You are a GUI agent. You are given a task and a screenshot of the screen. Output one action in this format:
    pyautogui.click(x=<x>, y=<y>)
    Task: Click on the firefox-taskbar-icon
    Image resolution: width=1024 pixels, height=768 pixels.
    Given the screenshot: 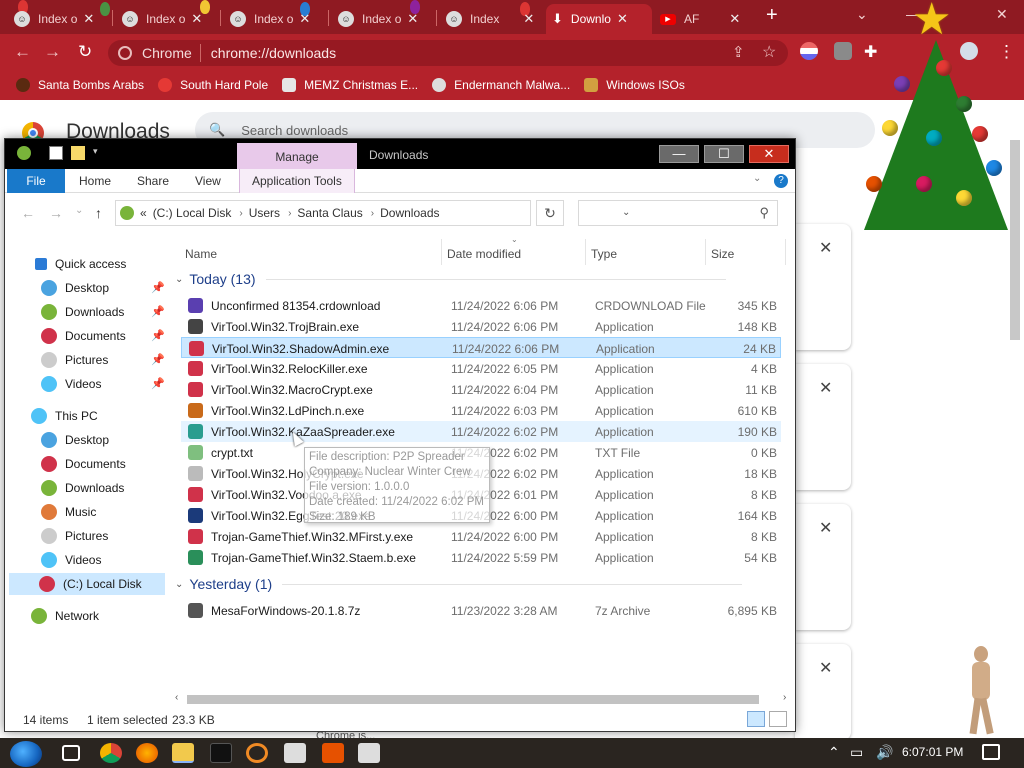 What is the action you would take?
    pyautogui.click(x=147, y=753)
    